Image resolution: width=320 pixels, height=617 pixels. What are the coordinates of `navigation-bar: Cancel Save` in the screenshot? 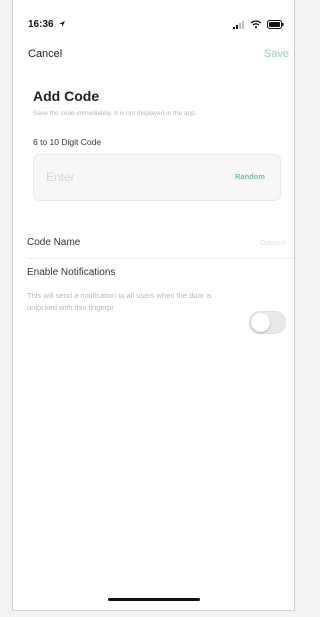 It's located at (153, 58).